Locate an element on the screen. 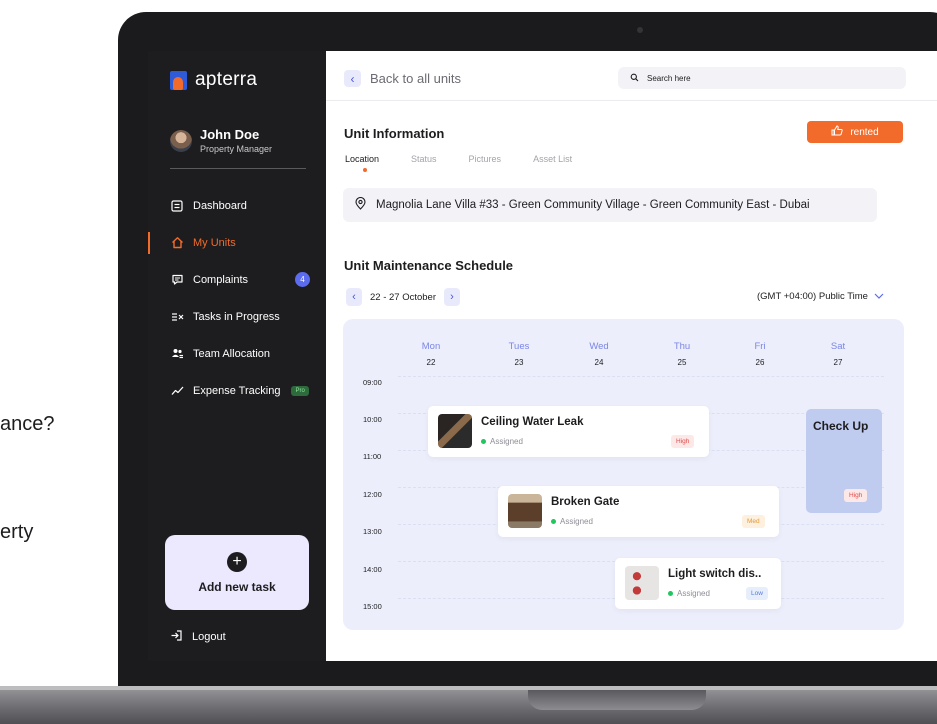  priority-badge: Low is located at coordinates (757, 593).